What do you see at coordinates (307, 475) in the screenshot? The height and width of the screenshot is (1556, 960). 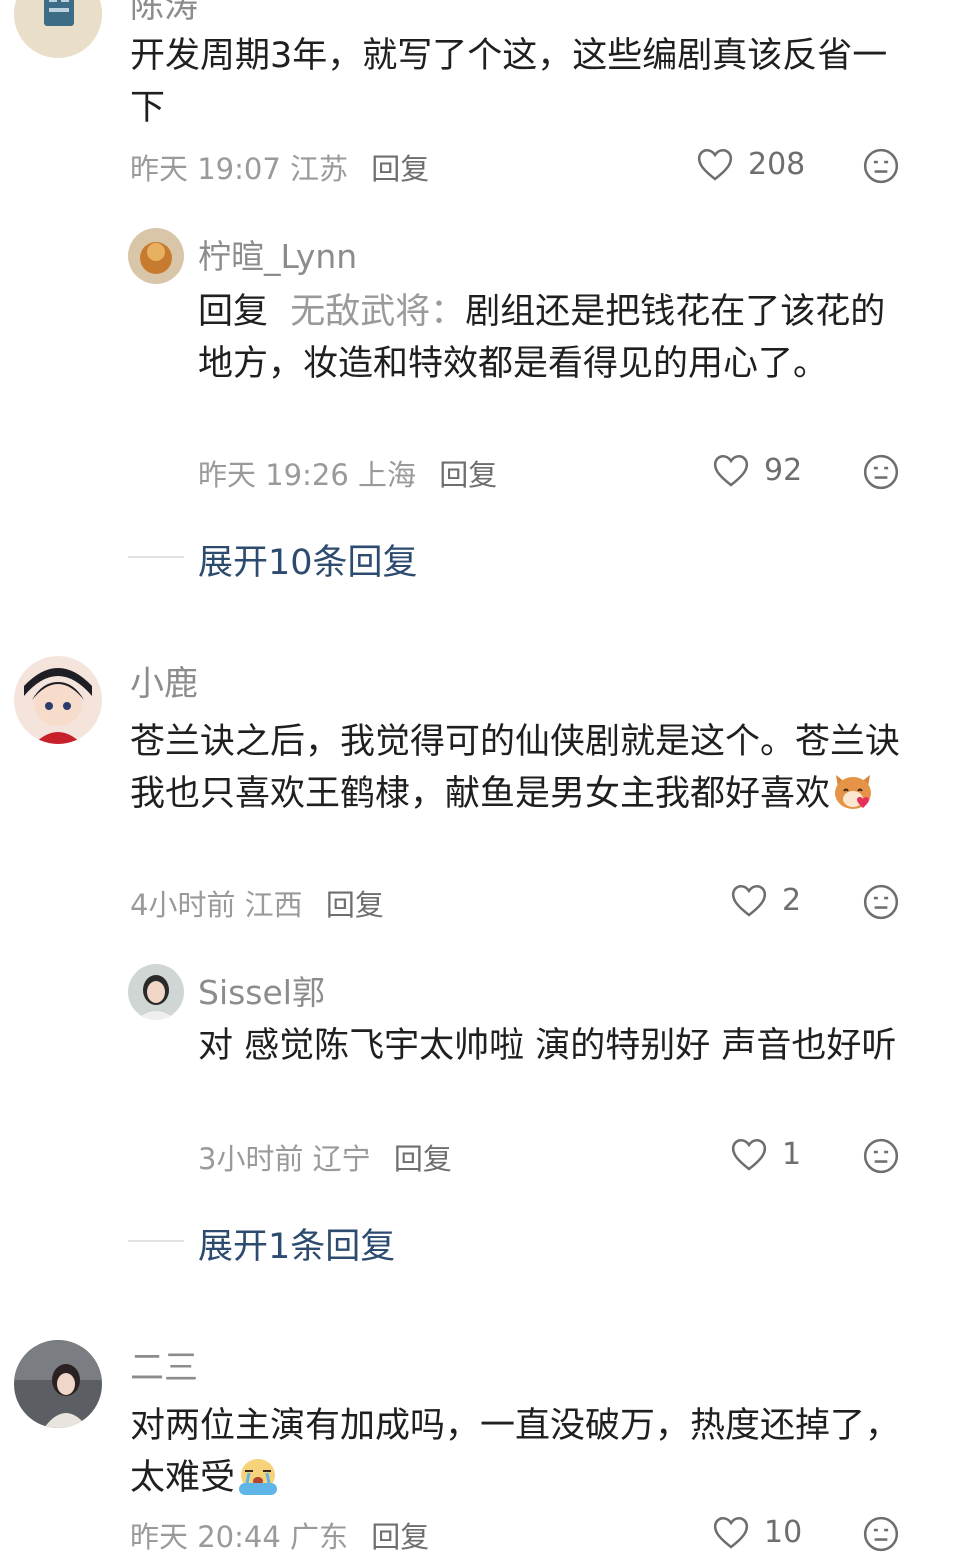 I see `reply-time-location: 昨天 19:26 上海` at bounding box center [307, 475].